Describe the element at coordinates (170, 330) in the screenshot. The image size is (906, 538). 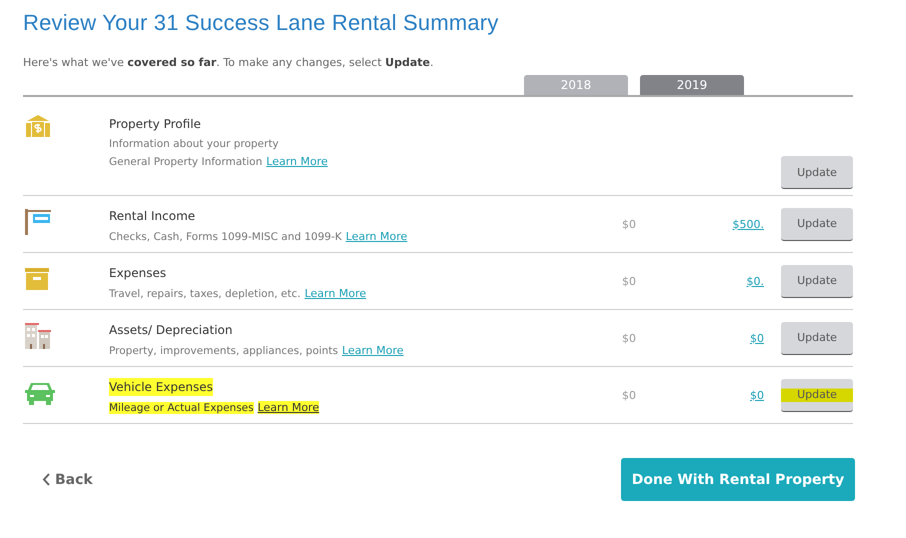
I see `row-title: Assets/ Depreciation` at that location.